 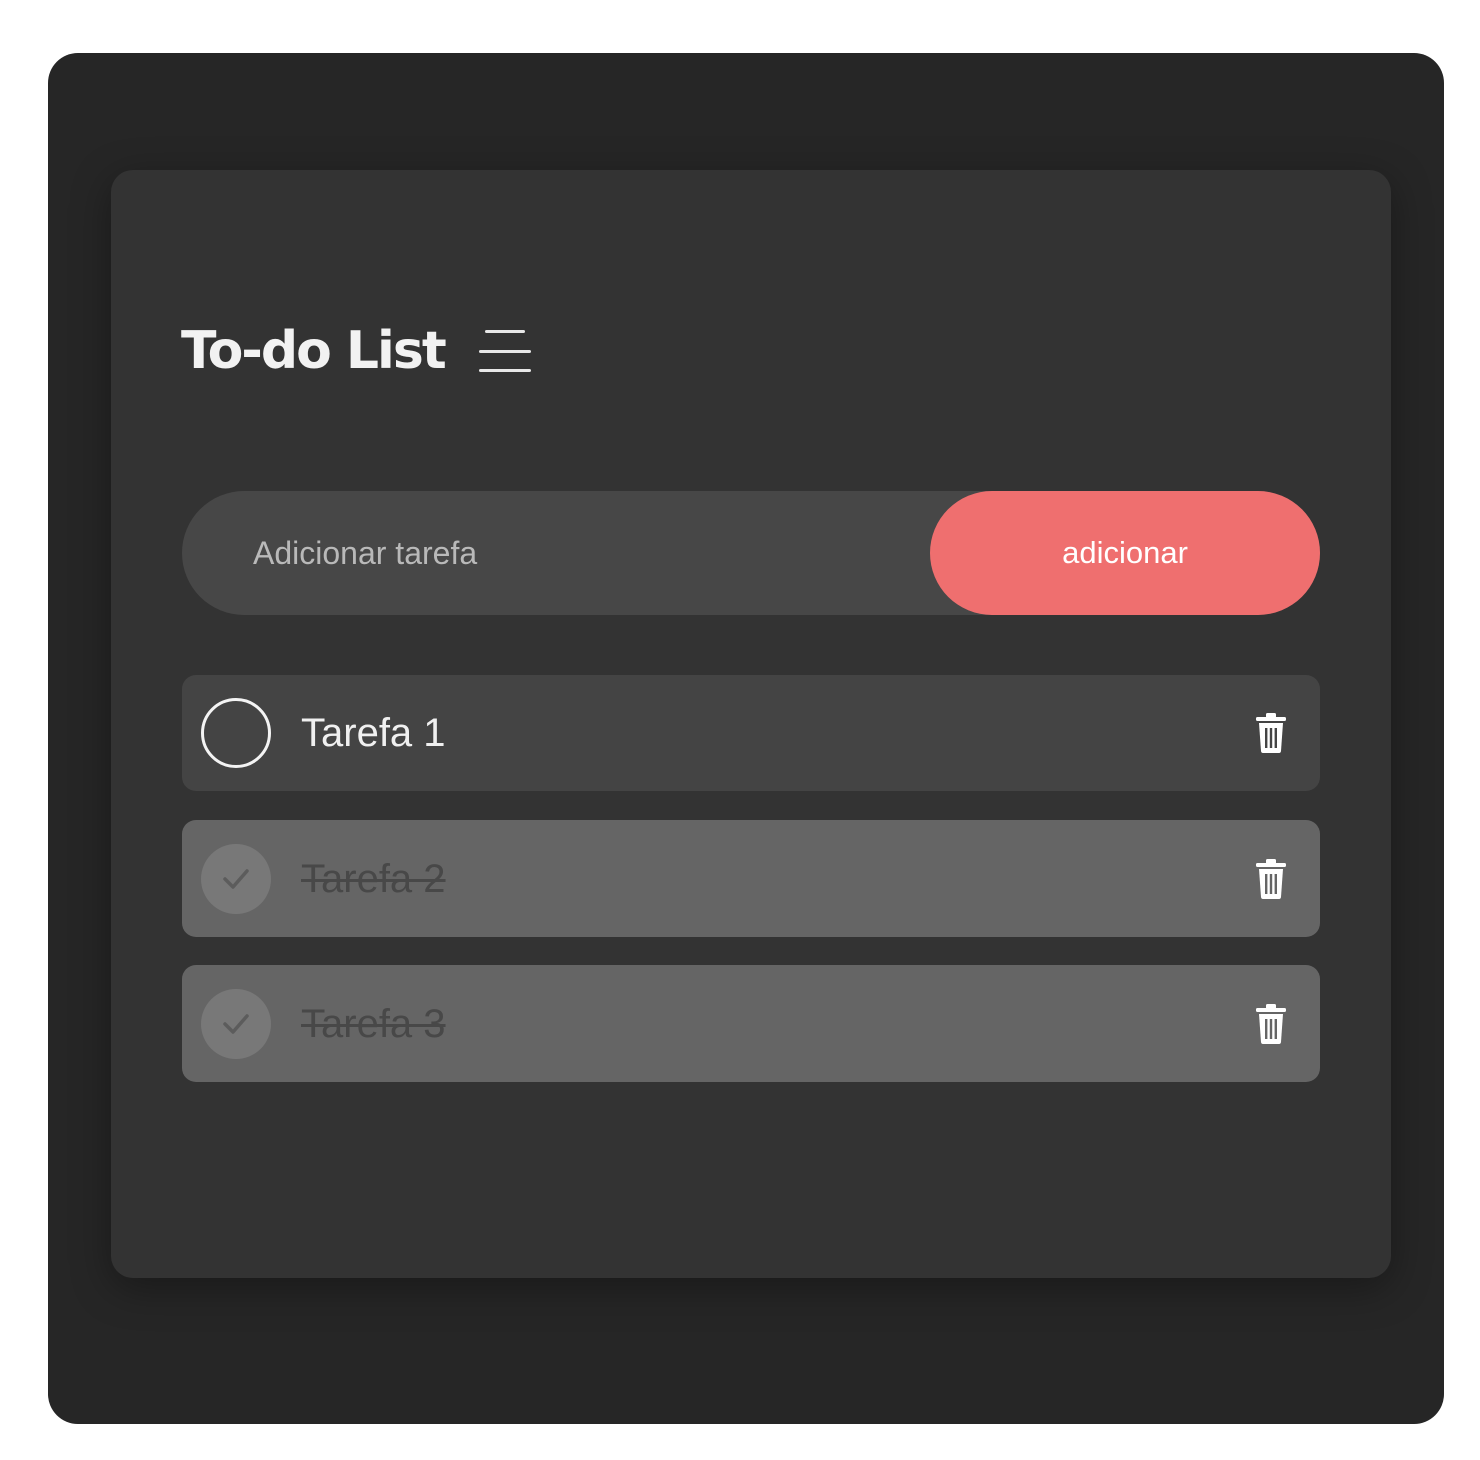 What do you see at coordinates (1125, 553) in the screenshot?
I see `add-task-button: adicionar` at bounding box center [1125, 553].